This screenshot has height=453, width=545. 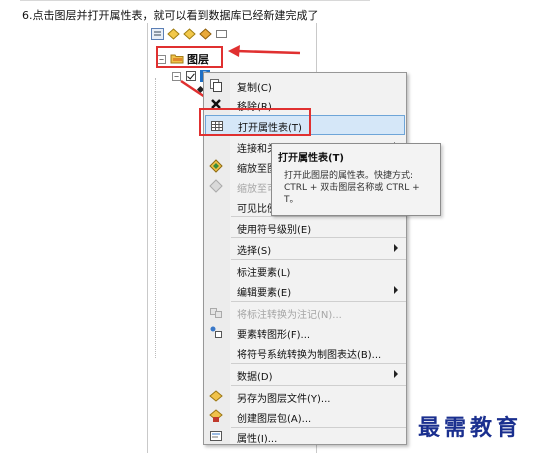 What do you see at coordinates (216, 186) in the screenshot?
I see `zoom-visible-icon` at bounding box center [216, 186].